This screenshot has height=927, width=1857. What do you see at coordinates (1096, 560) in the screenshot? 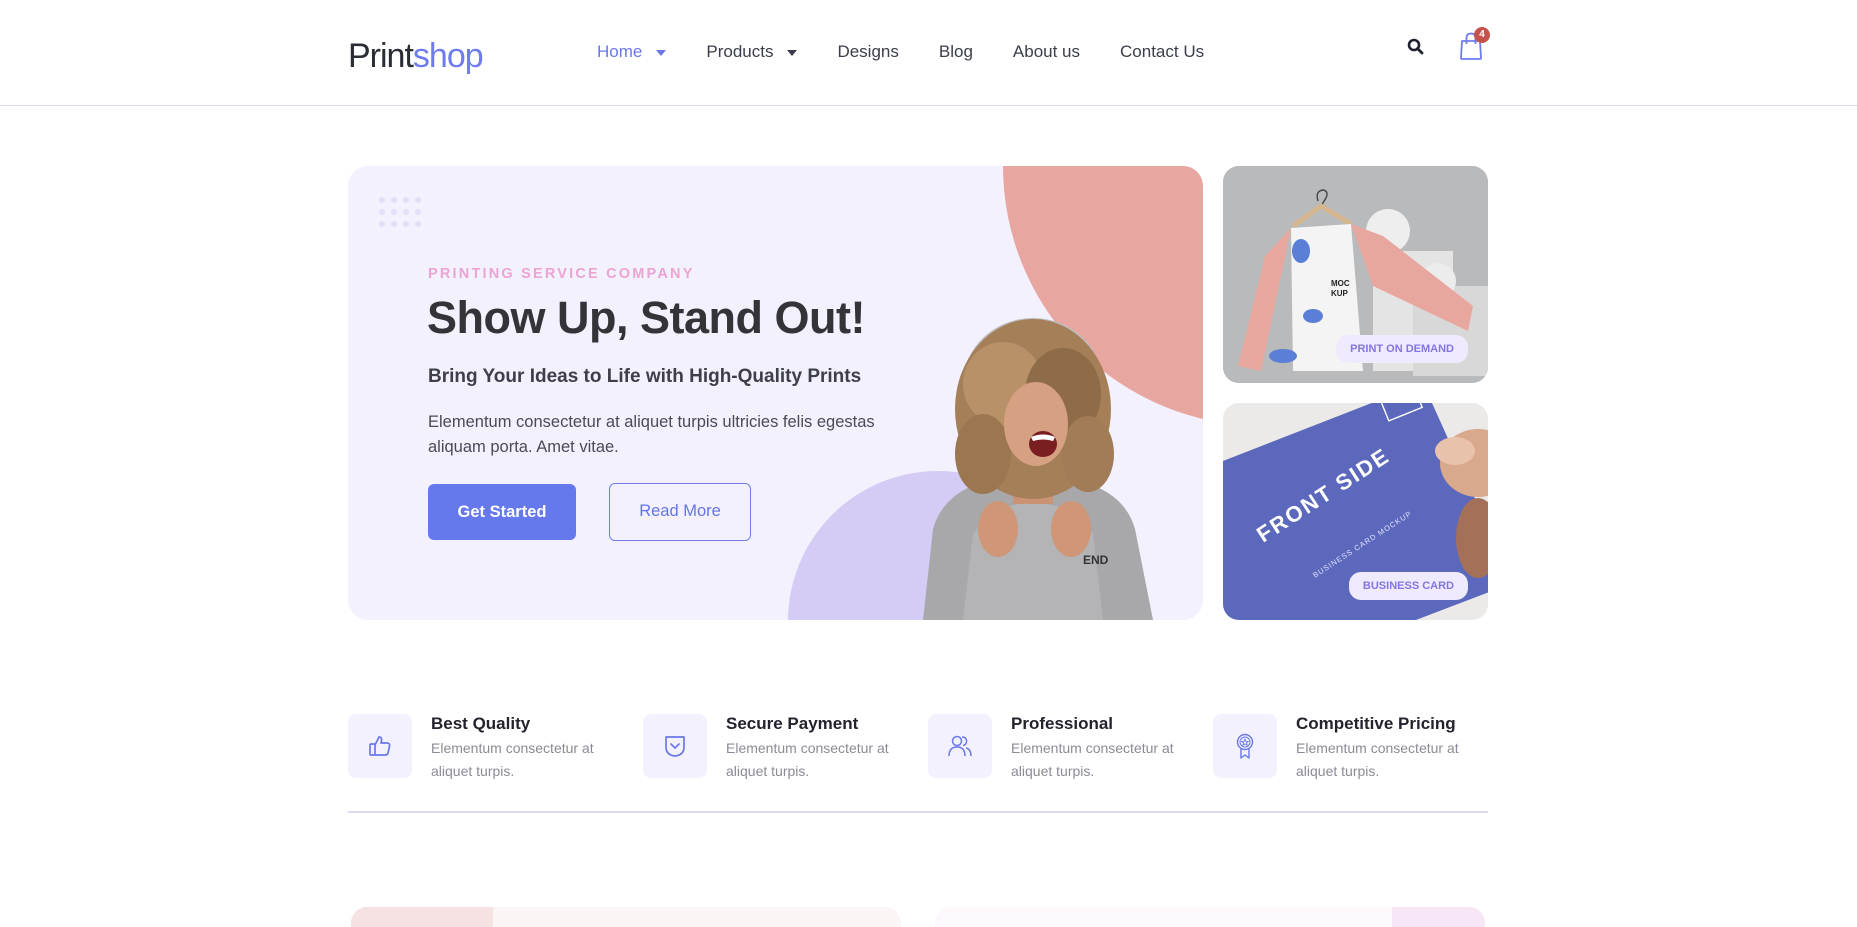
I see `svg-text: END` at bounding box center [1096, 560].